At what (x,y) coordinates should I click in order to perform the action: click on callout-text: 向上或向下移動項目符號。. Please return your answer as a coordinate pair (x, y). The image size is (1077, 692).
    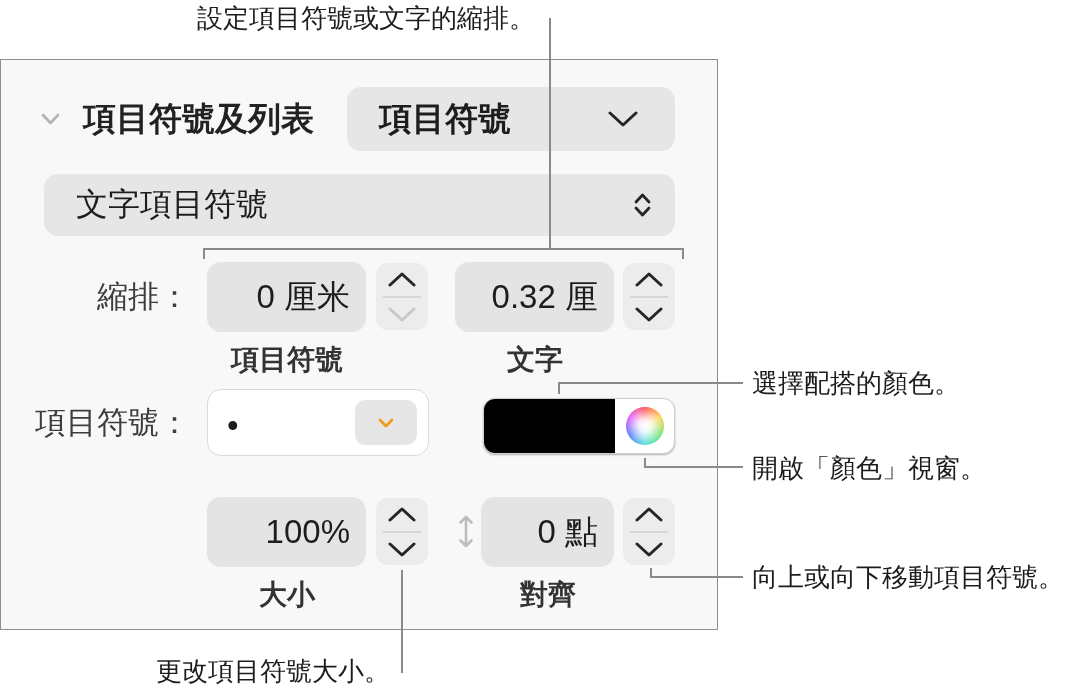
    Looking at the image, I should click on (908, 577).